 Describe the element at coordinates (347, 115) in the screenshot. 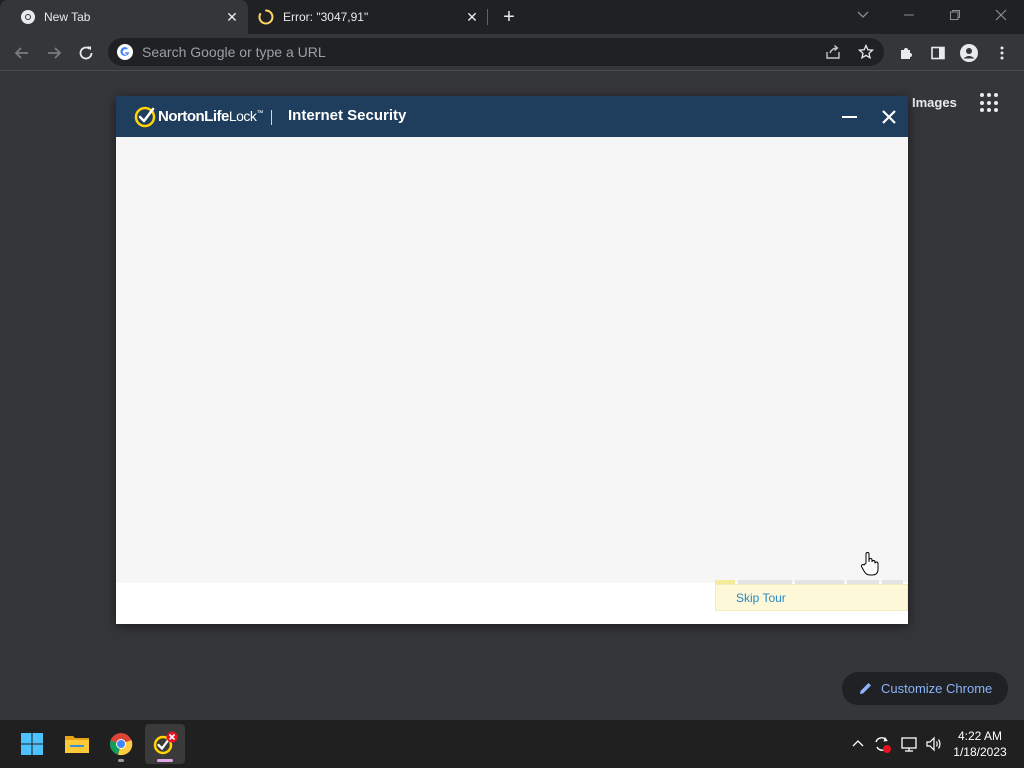

I see `product-title: Internet Security` at that location.